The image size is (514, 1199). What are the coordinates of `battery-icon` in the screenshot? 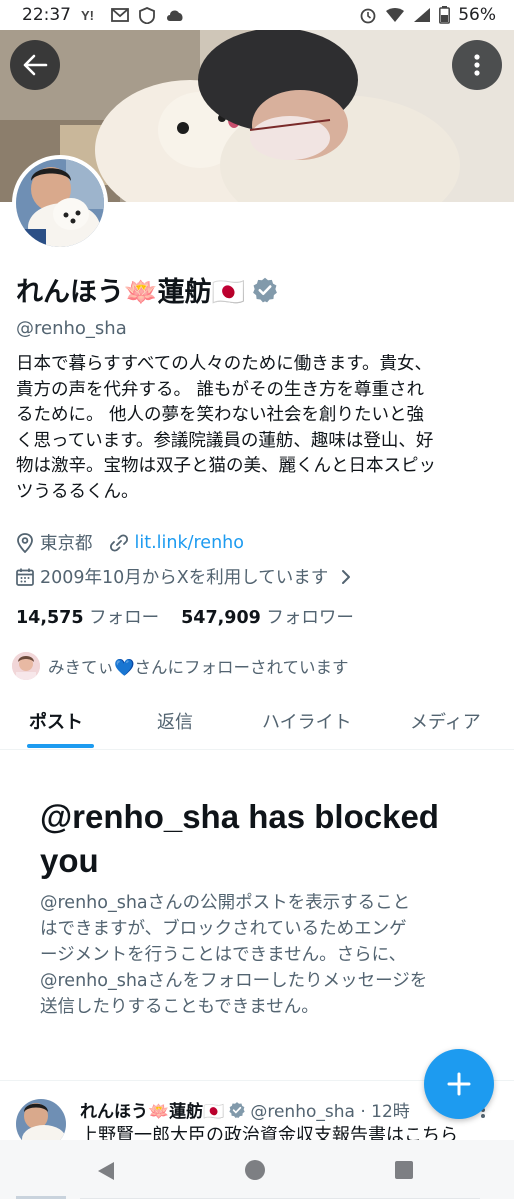 It's located at (445, 15).